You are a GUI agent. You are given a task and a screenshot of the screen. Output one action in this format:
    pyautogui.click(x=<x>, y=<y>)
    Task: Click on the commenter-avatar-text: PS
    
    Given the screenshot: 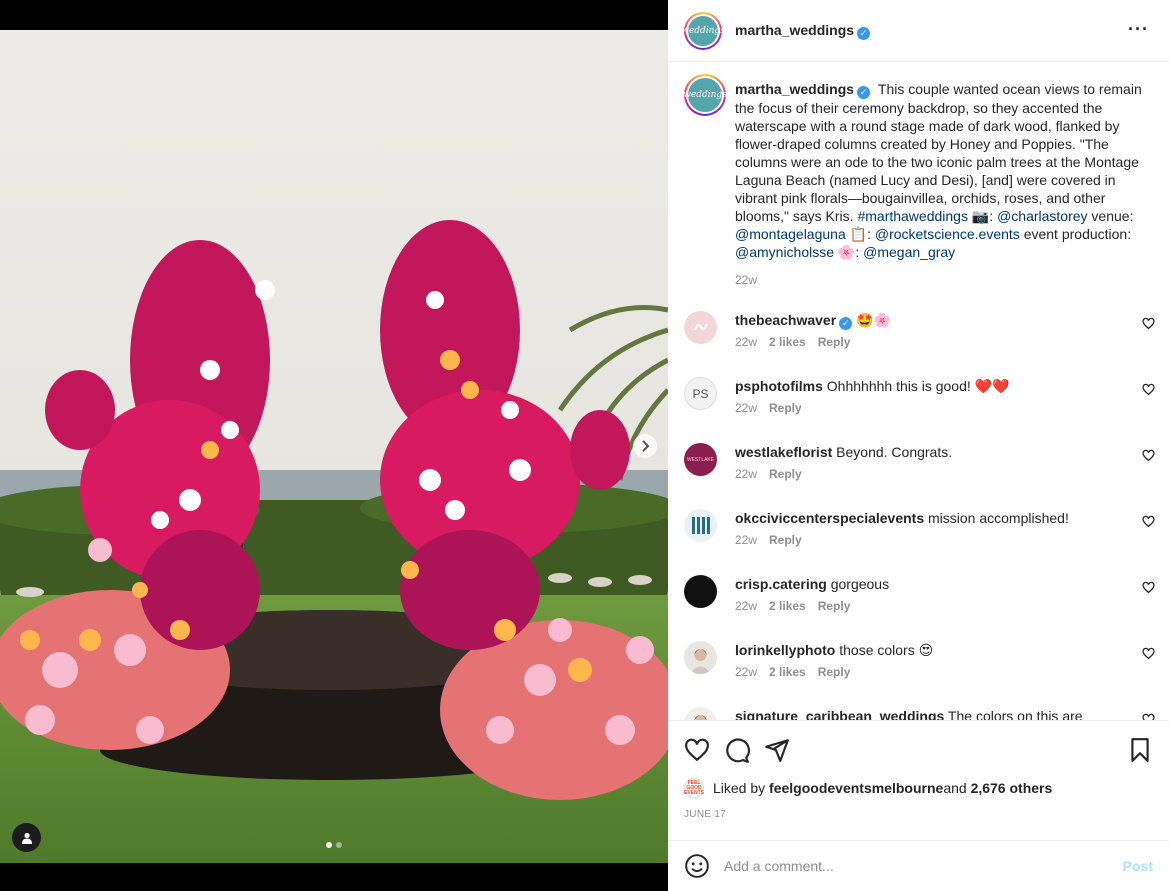 What is the action you would take?
    pyautogui.click(x=700, y=393)
    